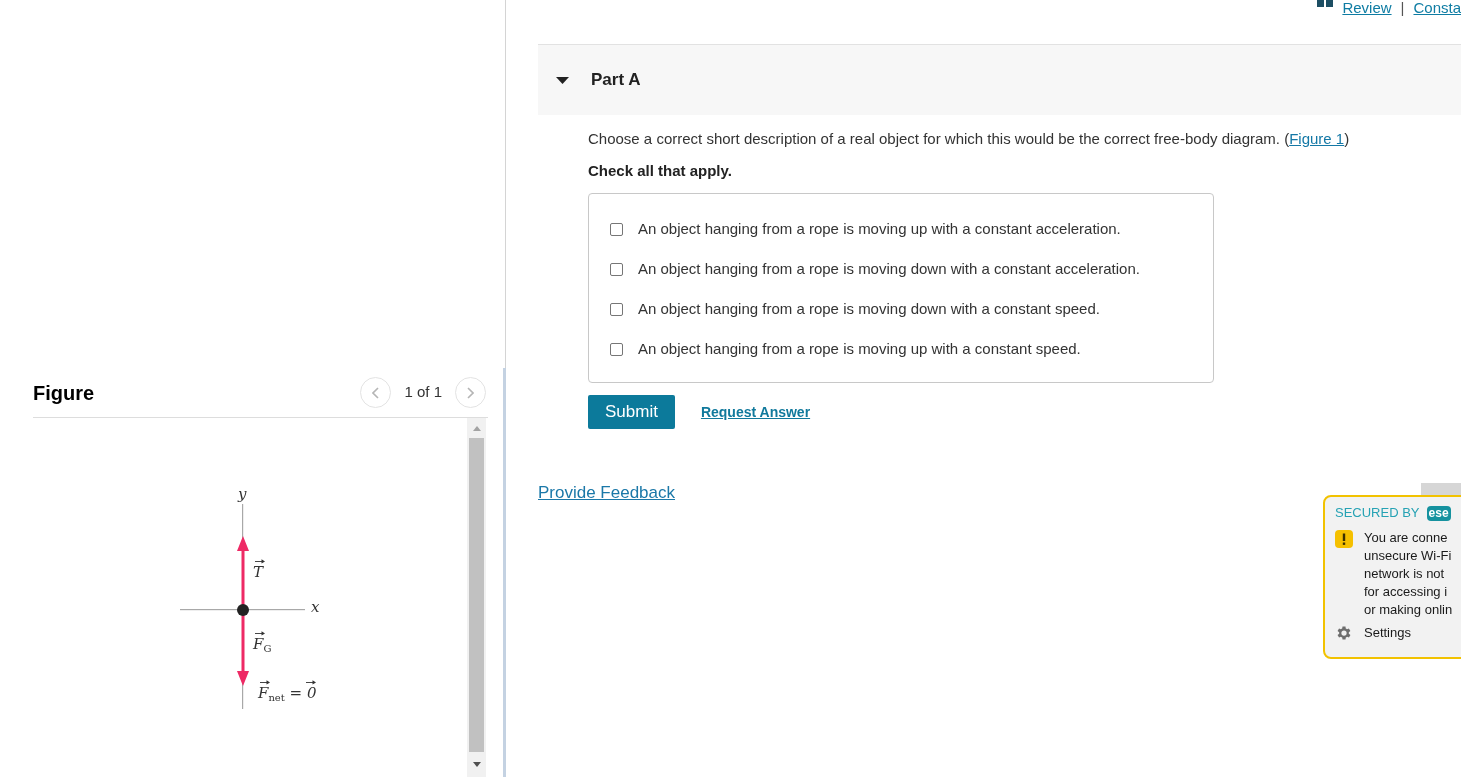 This screenshot has width=1461, height=777. What do you see at coordinates (1438, 513) in the screenshot?
I see `brand-logo: ese` at bounding box center [1438, 513].